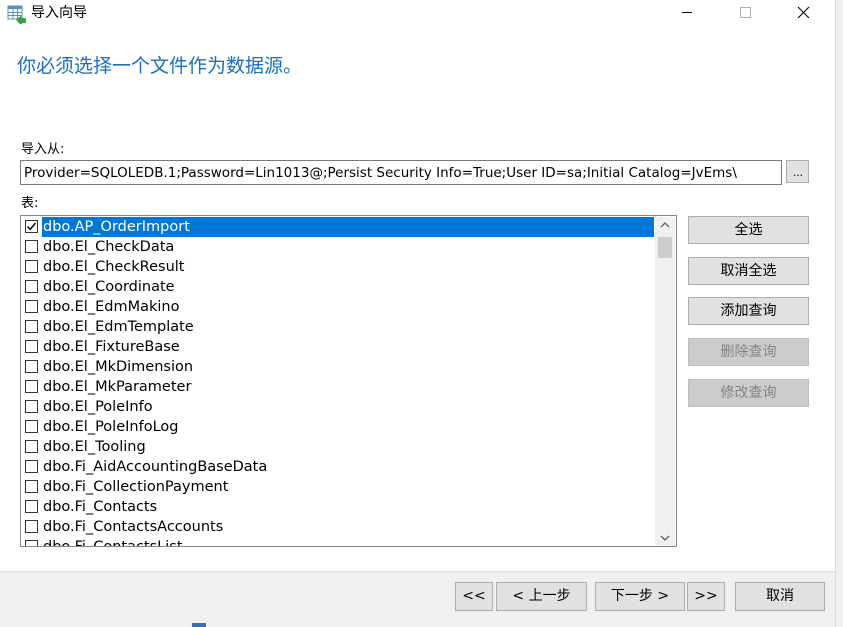 The height and width of the screenshot is (627, 843). Describe the element at coordinates (348, 227) in the screenshot. I see `table-name: dbo.AP_OrderImport` at that location.